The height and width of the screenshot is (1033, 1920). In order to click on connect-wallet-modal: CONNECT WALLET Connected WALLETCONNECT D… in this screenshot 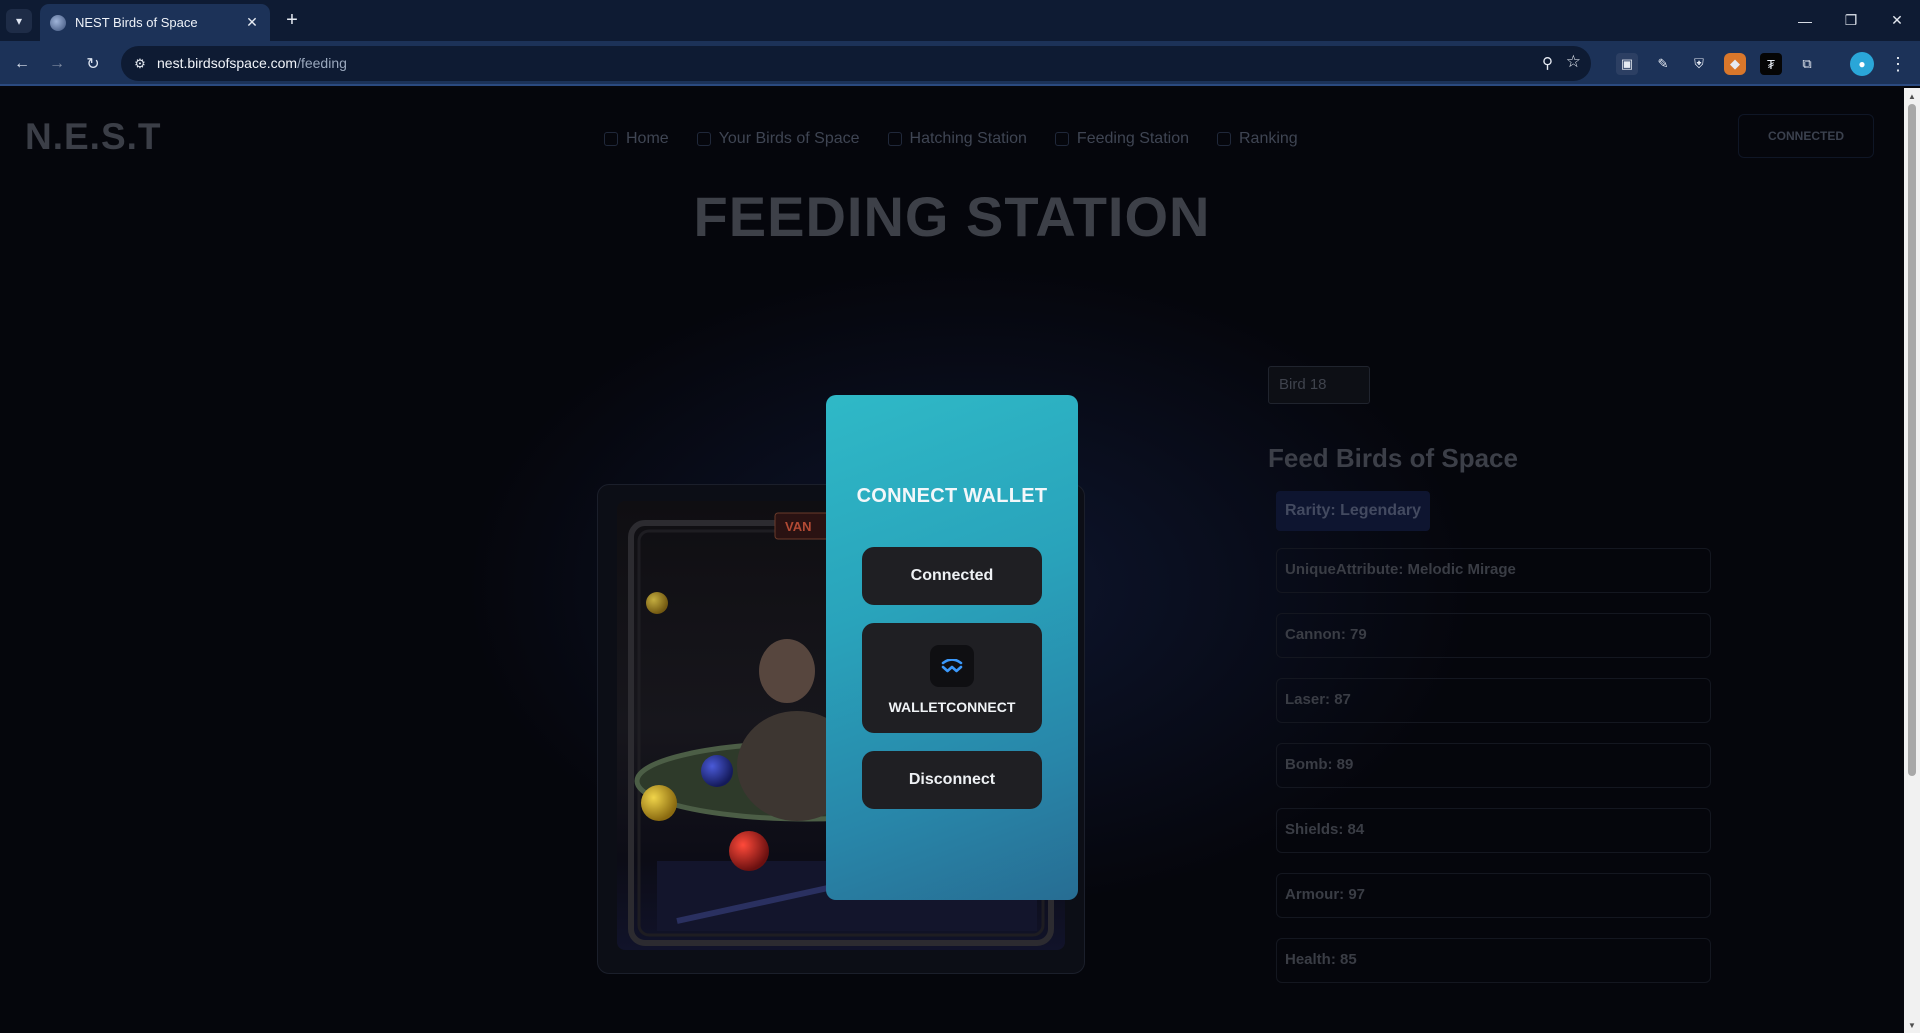, I will do `click(952, 647)`.